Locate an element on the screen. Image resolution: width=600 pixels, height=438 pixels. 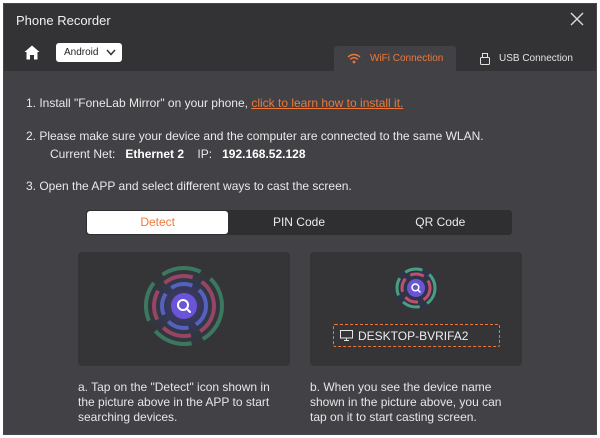
chevron-down-icon is located at coordinates (111, 52).